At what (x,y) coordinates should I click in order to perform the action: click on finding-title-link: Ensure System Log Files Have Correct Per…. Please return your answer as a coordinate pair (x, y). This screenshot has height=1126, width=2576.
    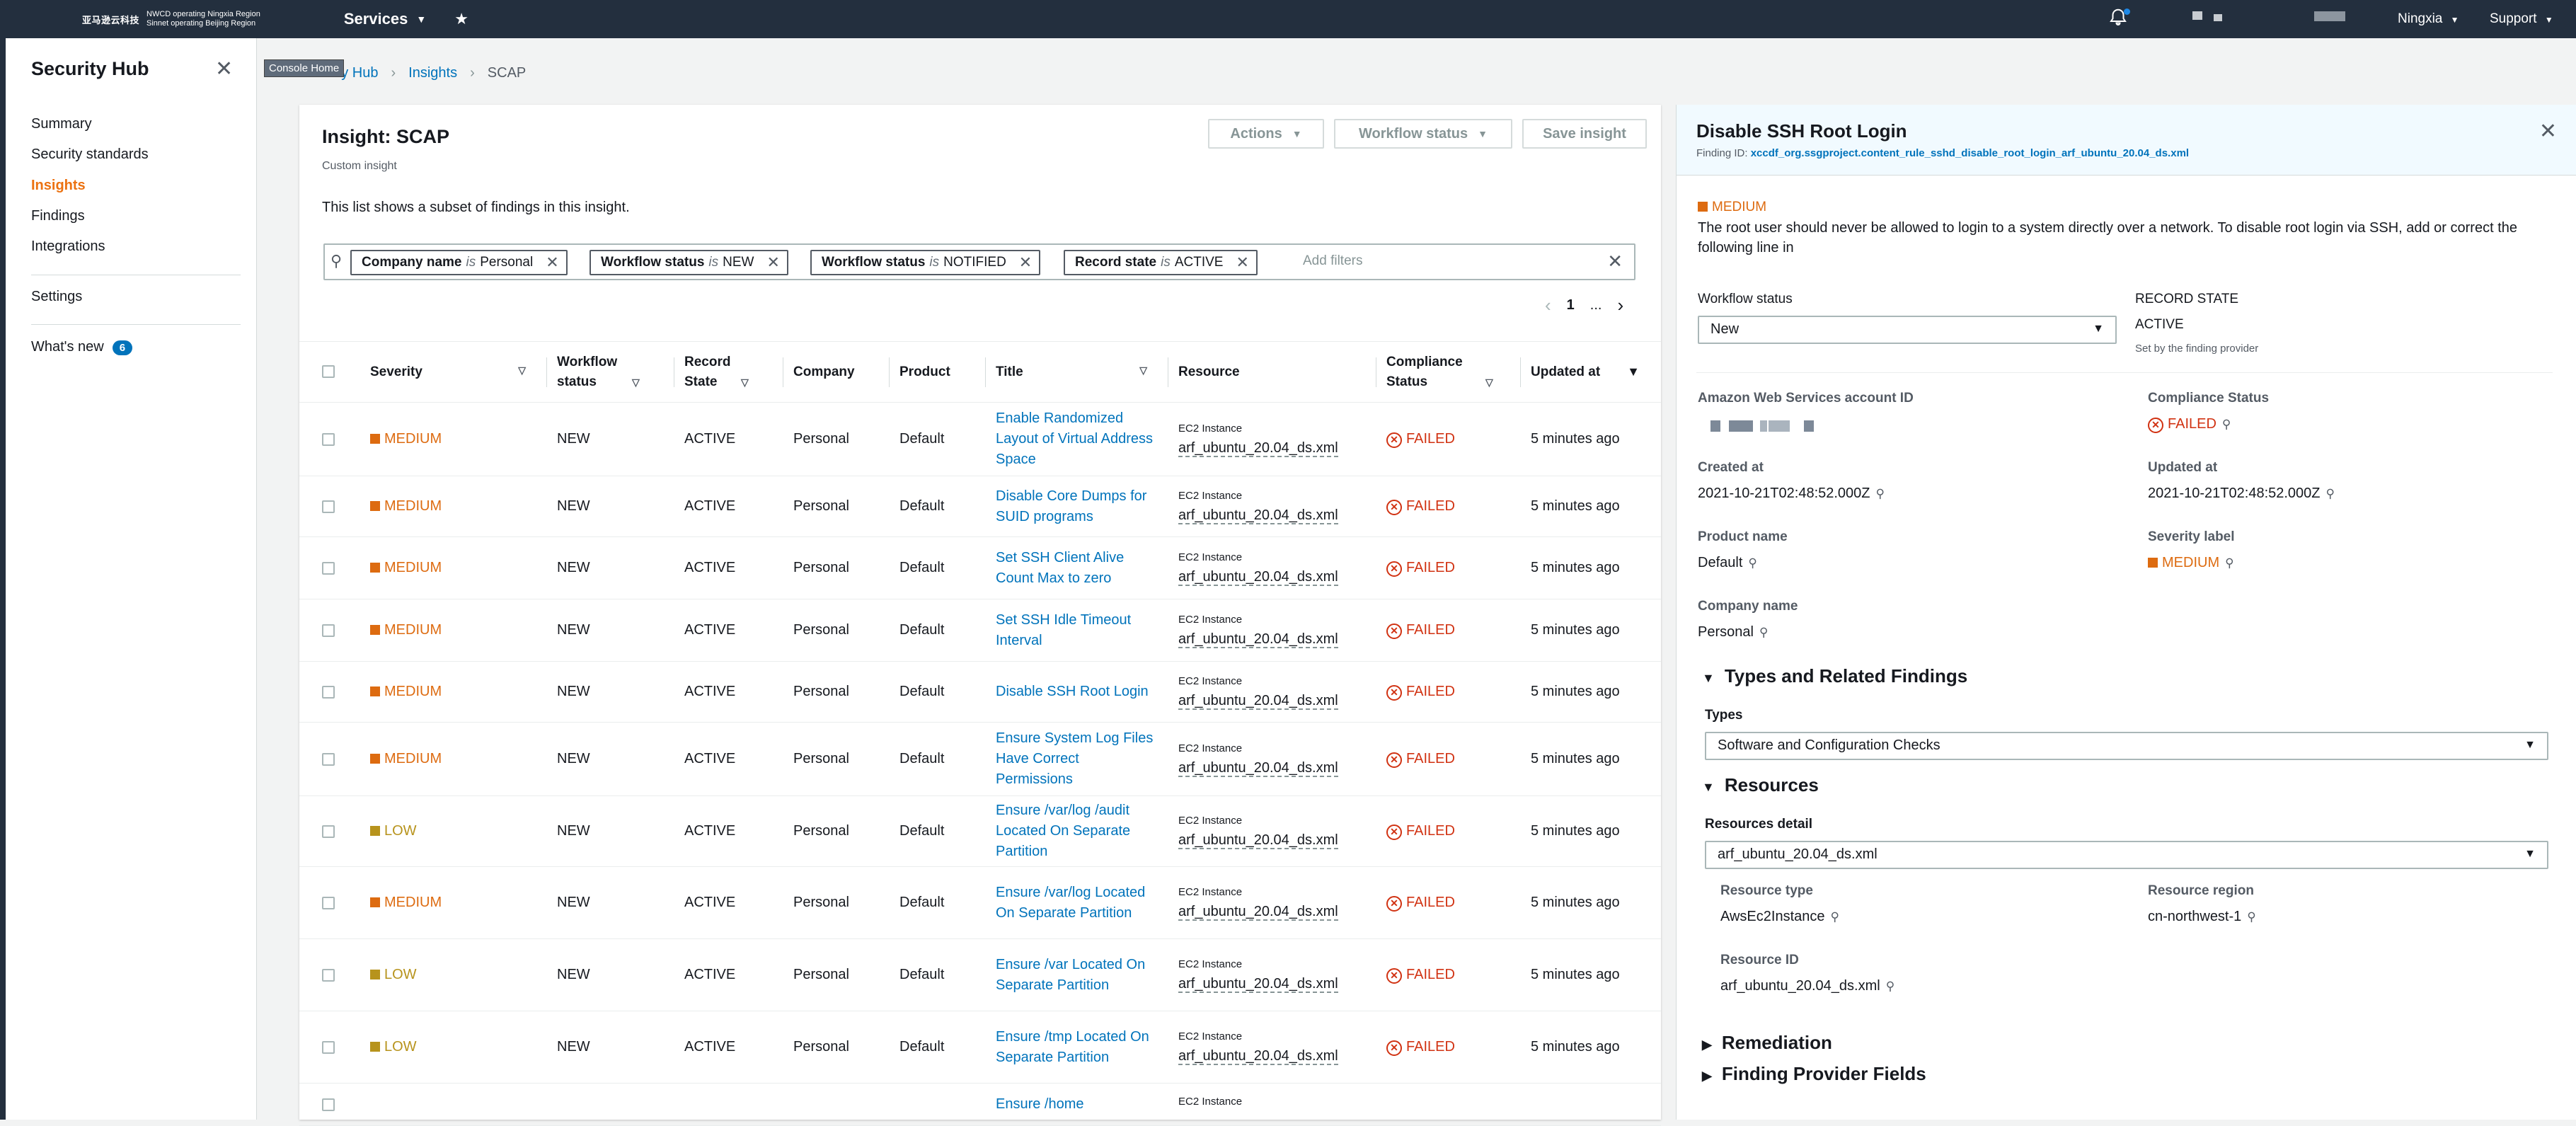
    Looking at the image, I should click on (1075, 758).